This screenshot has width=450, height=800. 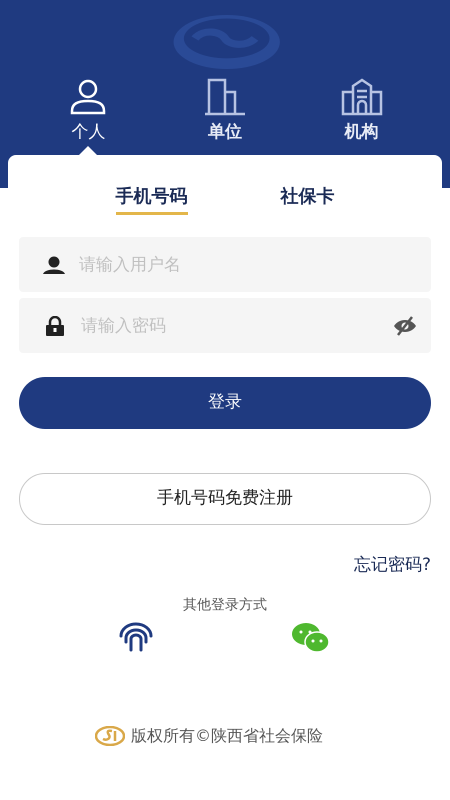 What do you see at coordinates (110, 736) in the screenshot?
I see `si-logo-icon` at bounding box center [110, 736].